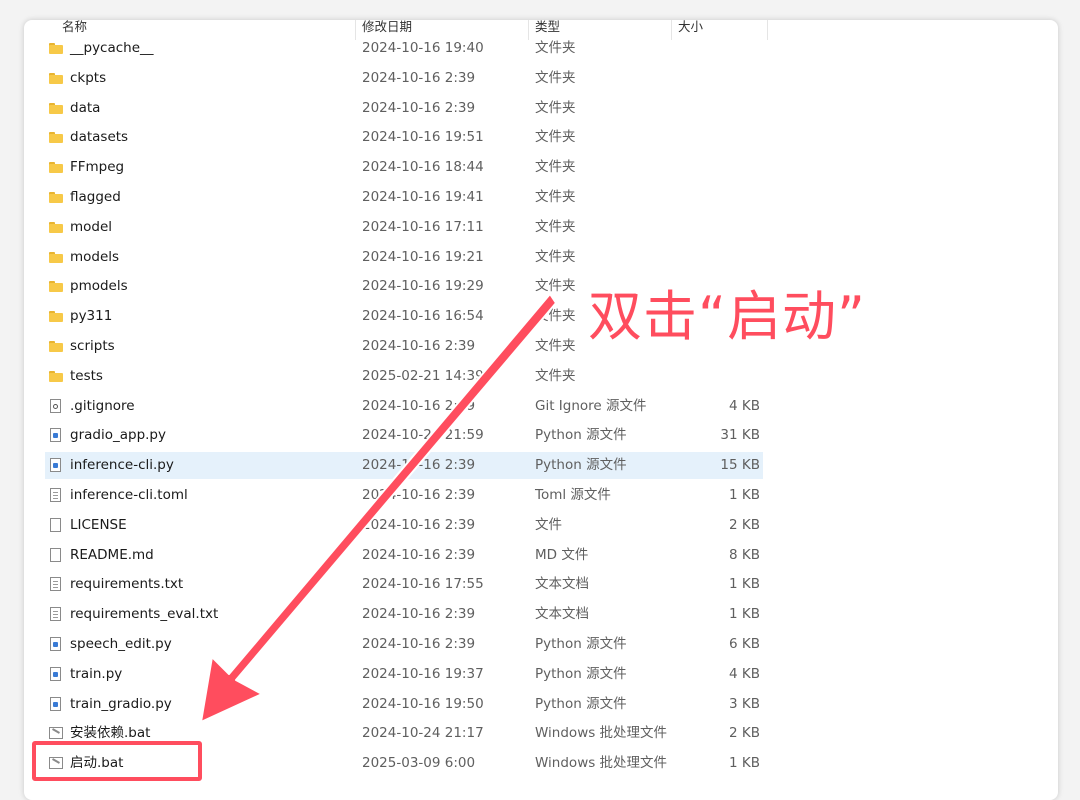 The height and width of the screenshot is (800, 1080). Describe the element at coordinates (744, 584) in the screenshot. I see `file-size: 1 KB` at that location.